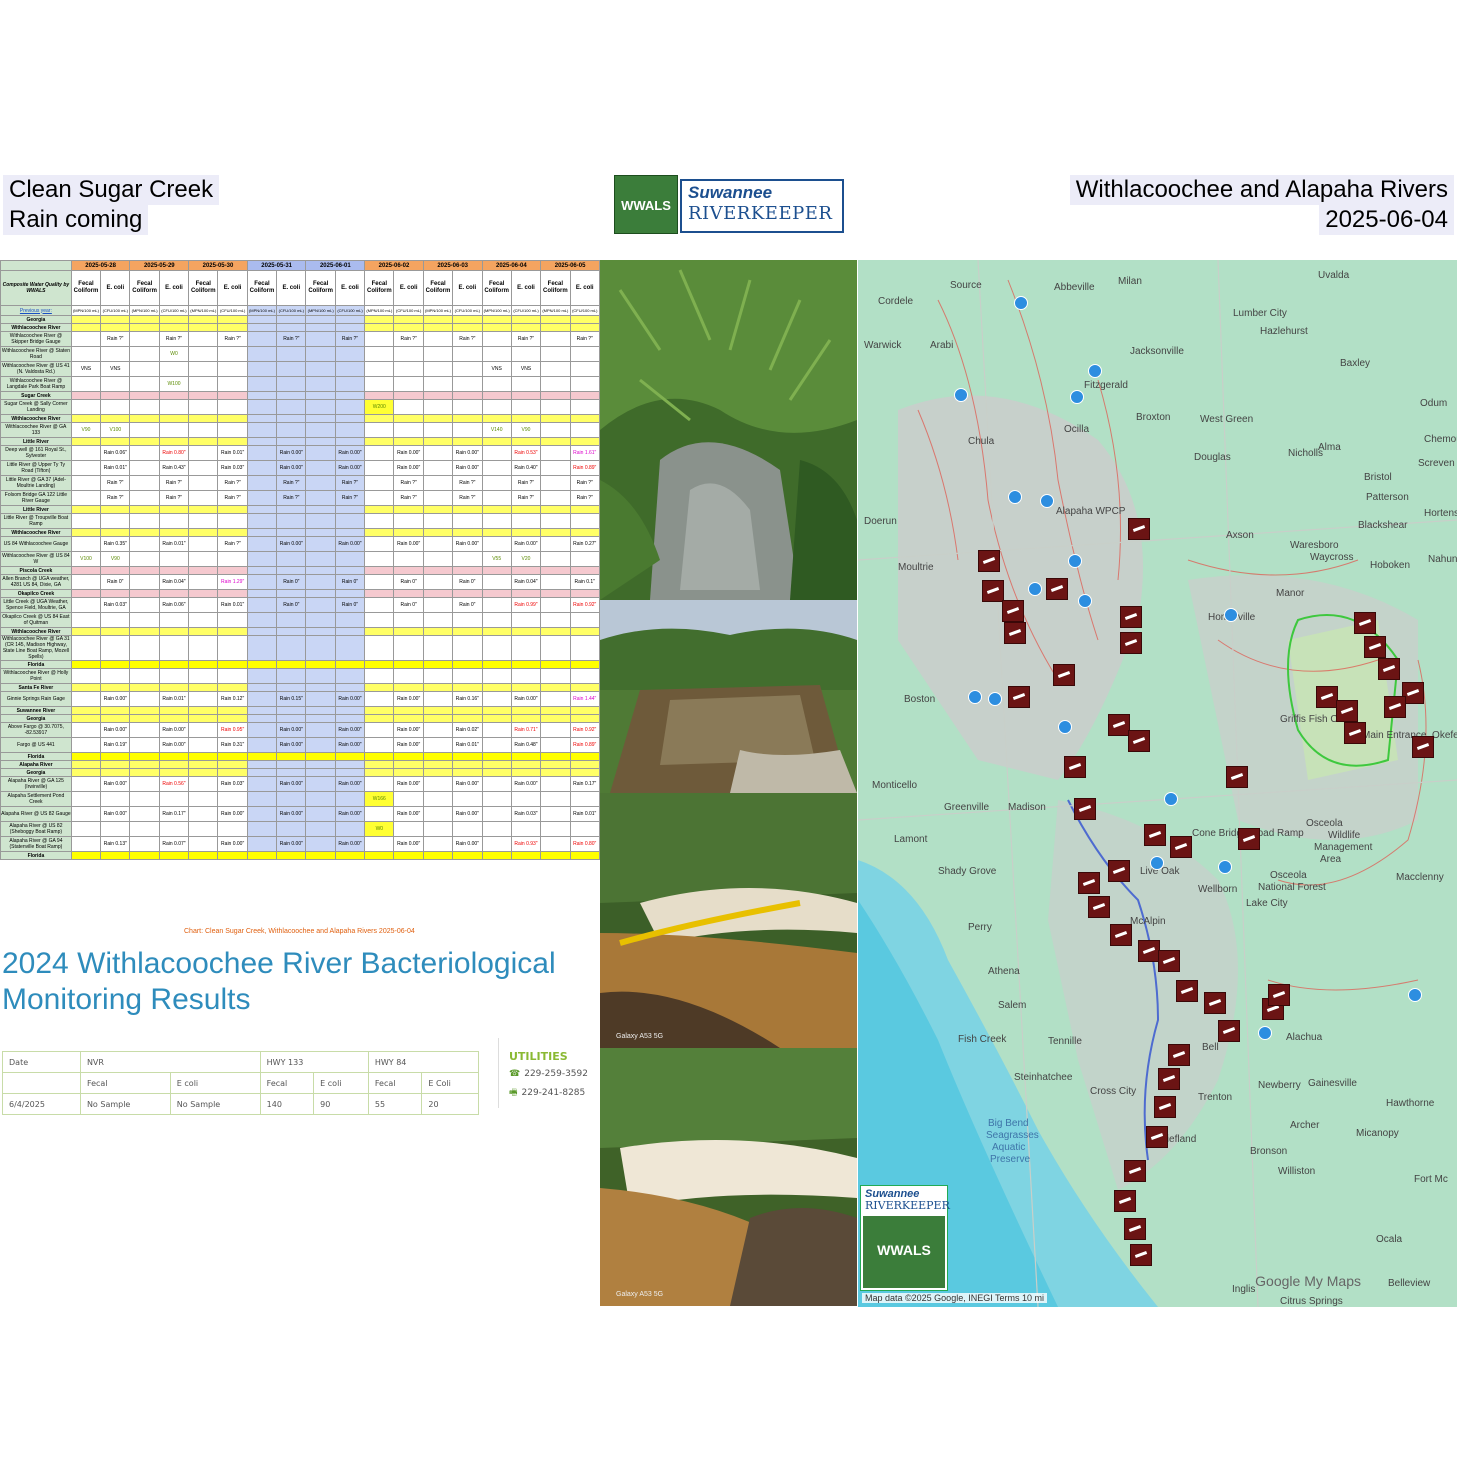  I want to click on map-place-label: Macclenny, so click(1420, 877).